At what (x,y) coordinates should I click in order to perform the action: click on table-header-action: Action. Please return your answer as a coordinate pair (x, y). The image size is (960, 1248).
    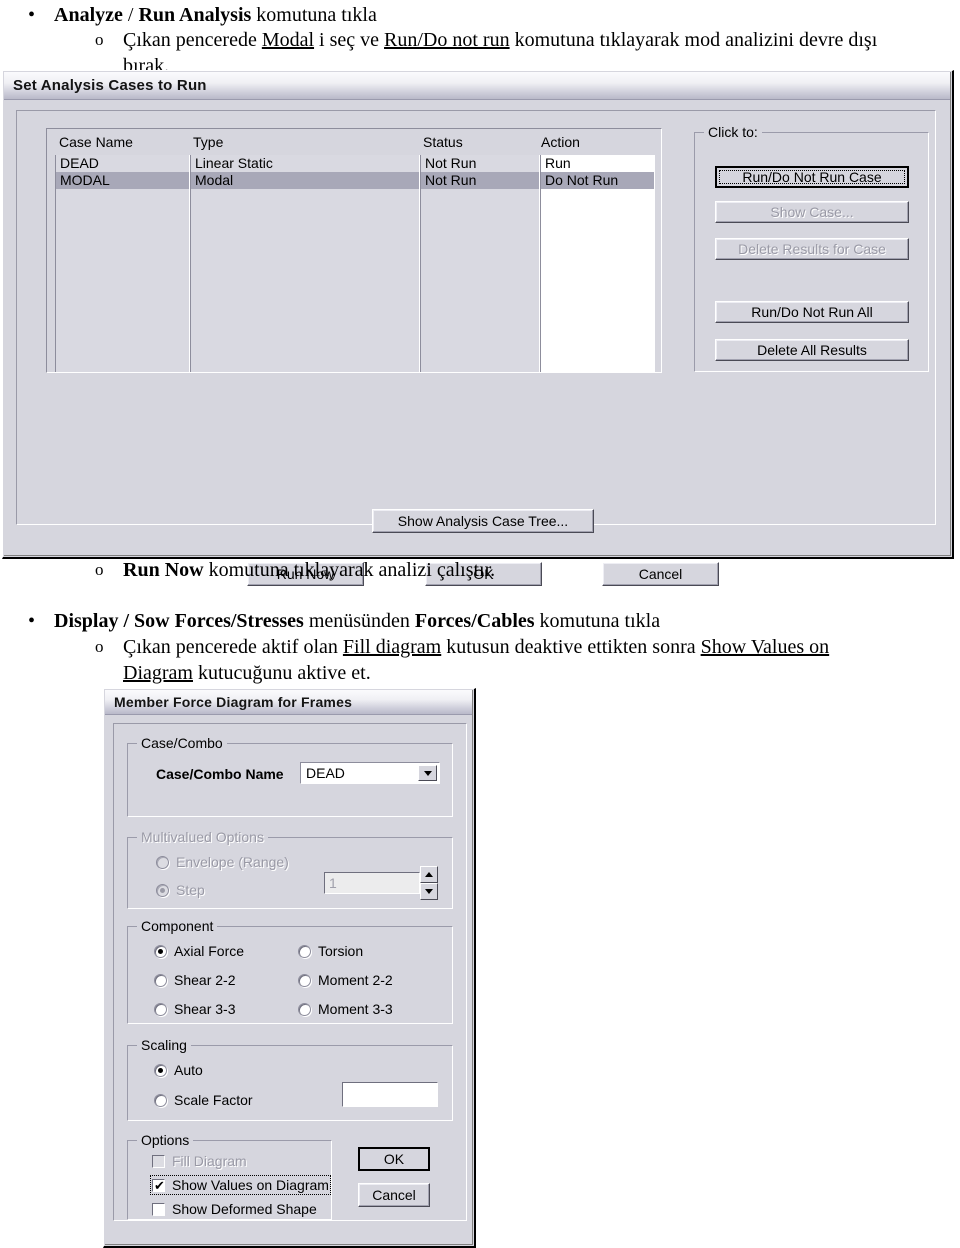
    Looking at the image, I should click on (560, 142).